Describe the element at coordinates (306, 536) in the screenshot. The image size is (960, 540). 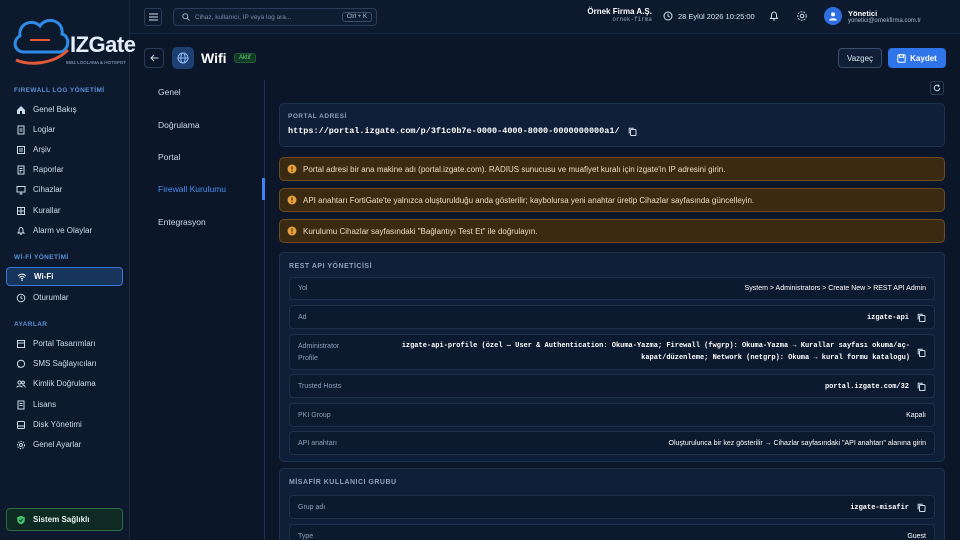
I see `row-key: Type` at that location.